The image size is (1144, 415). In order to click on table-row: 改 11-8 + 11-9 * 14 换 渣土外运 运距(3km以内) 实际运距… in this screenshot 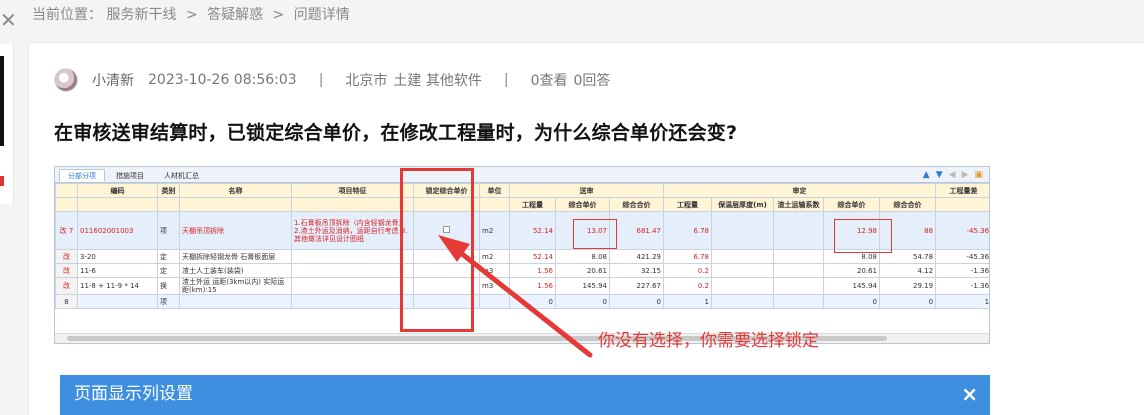, I will do `click(522, 286)`.